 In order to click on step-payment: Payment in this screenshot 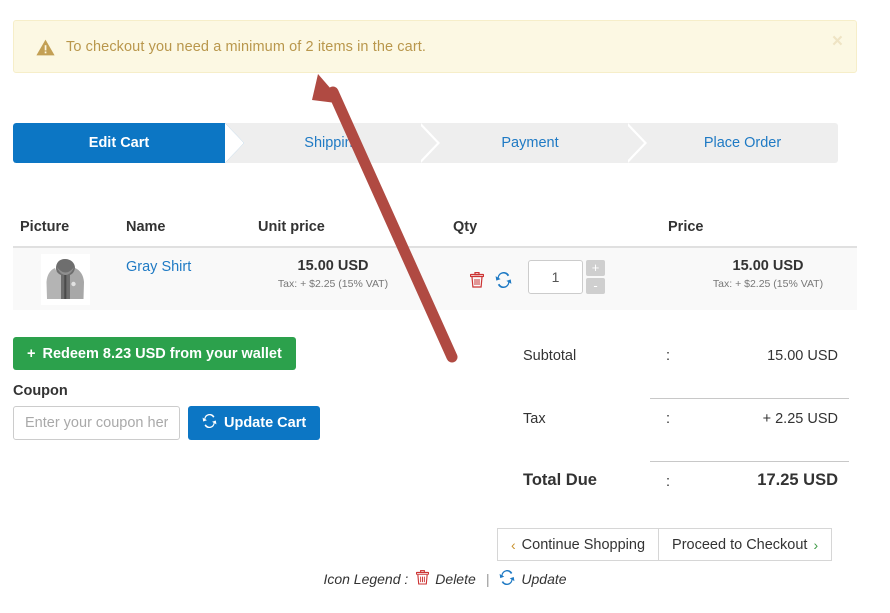, I will do `click(530, 143)`.